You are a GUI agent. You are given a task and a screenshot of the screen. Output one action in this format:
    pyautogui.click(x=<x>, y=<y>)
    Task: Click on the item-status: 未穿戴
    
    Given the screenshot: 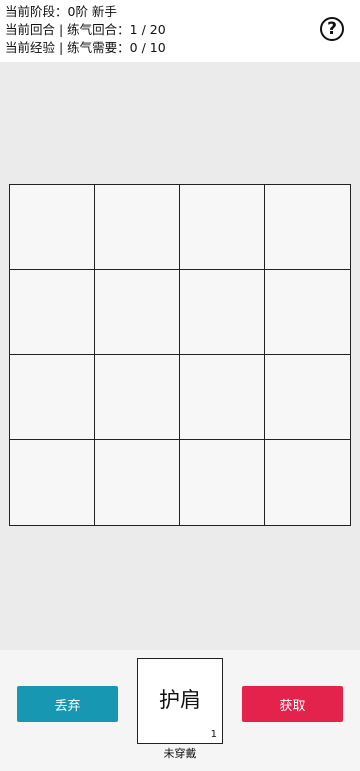 What is the action you would take?
    pyautogui.click(x=180, y=753)
    